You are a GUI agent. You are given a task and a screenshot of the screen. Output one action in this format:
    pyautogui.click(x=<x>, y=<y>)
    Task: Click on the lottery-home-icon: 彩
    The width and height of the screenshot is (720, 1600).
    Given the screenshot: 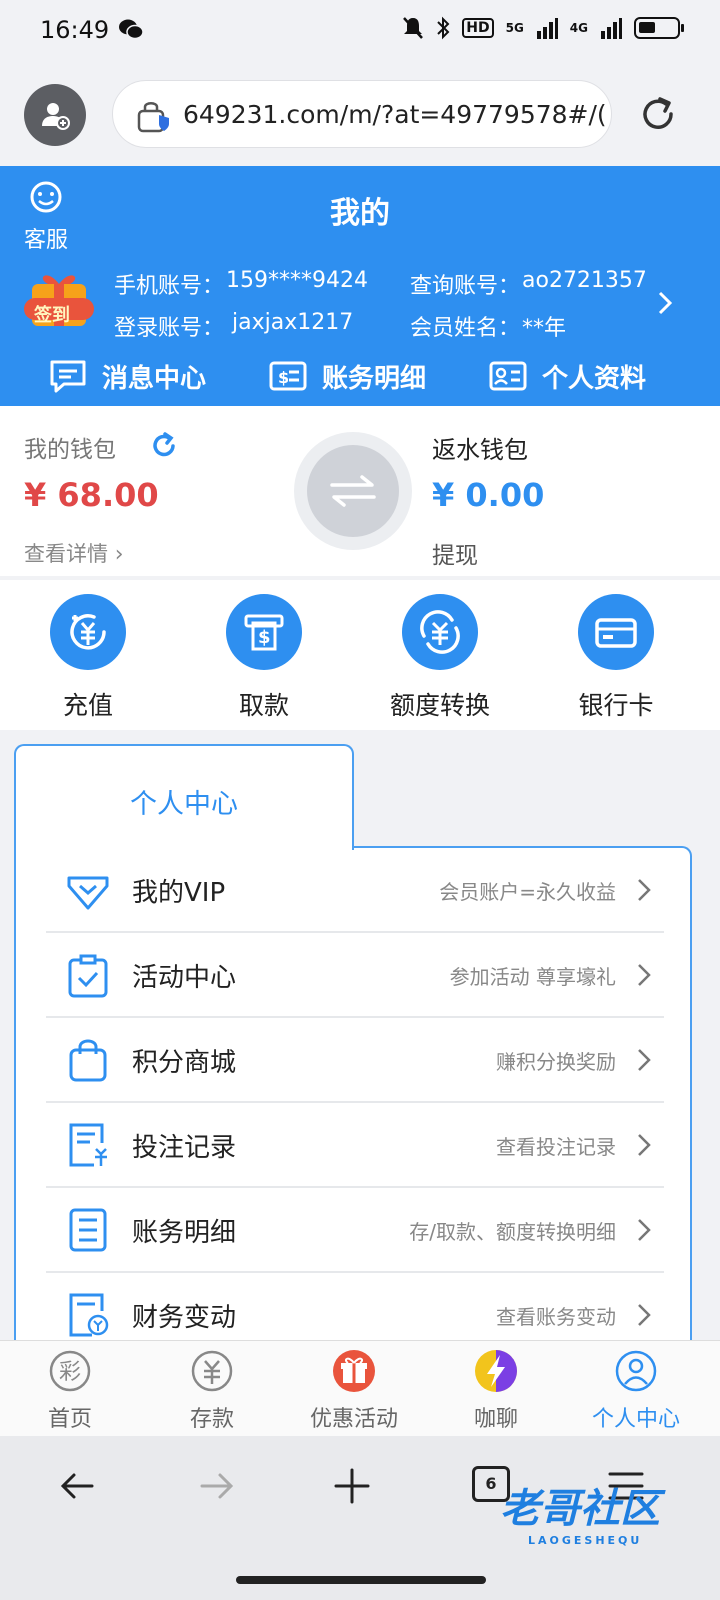 What is the action you would take?
    pyautogui.click(x=70, y=1371)
    